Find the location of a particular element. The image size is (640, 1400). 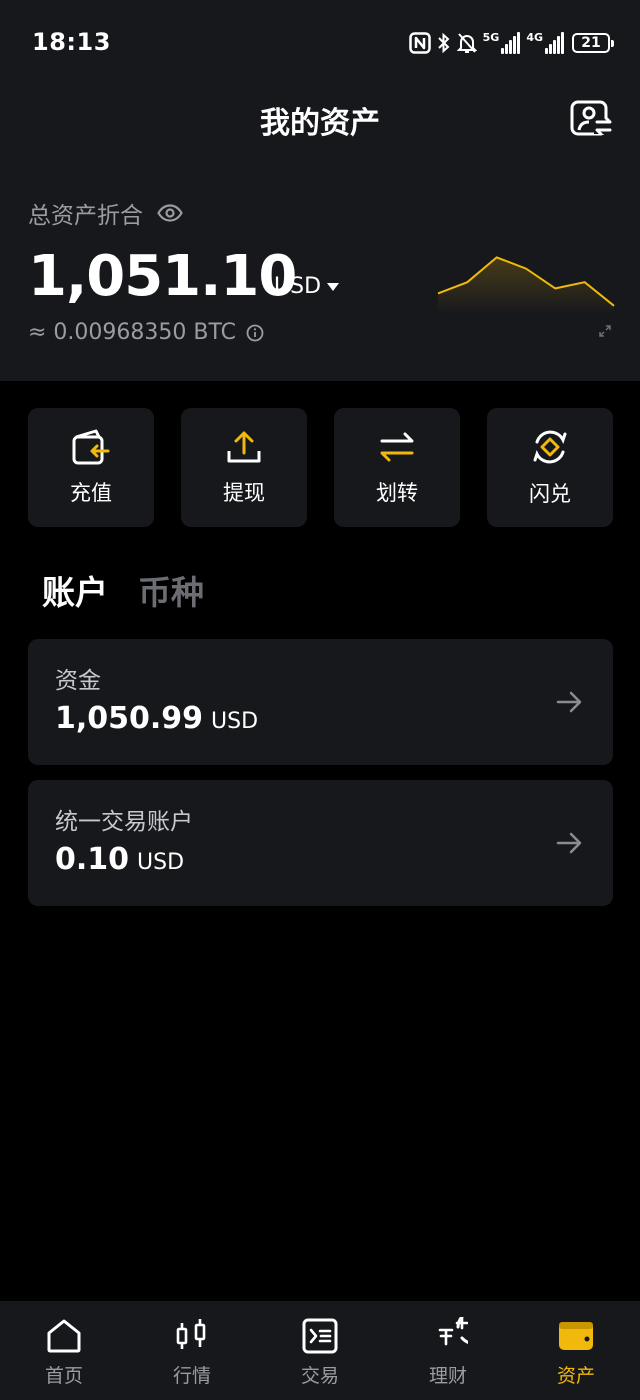

total-assets-text: 总资产折合 is located at coordinates (85, 216).